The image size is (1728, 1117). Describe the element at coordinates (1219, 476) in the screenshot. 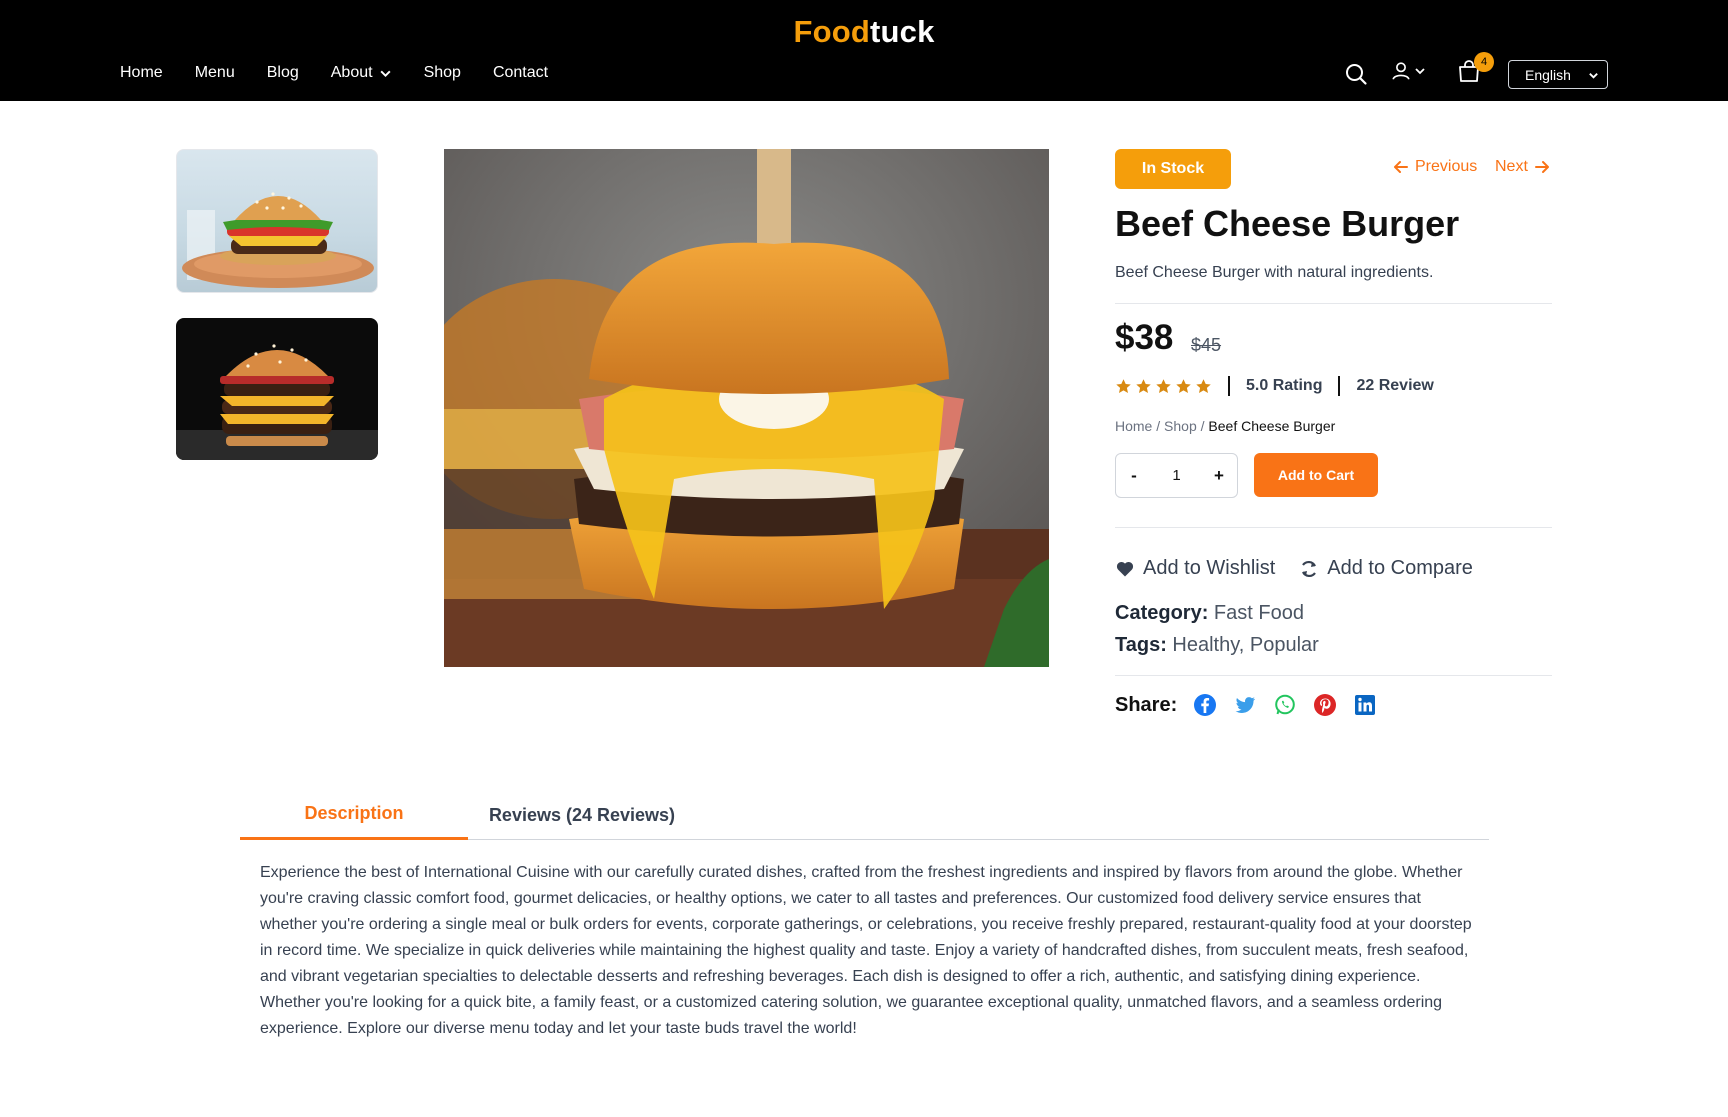

I see `increase-quantity-button: +` at that location.